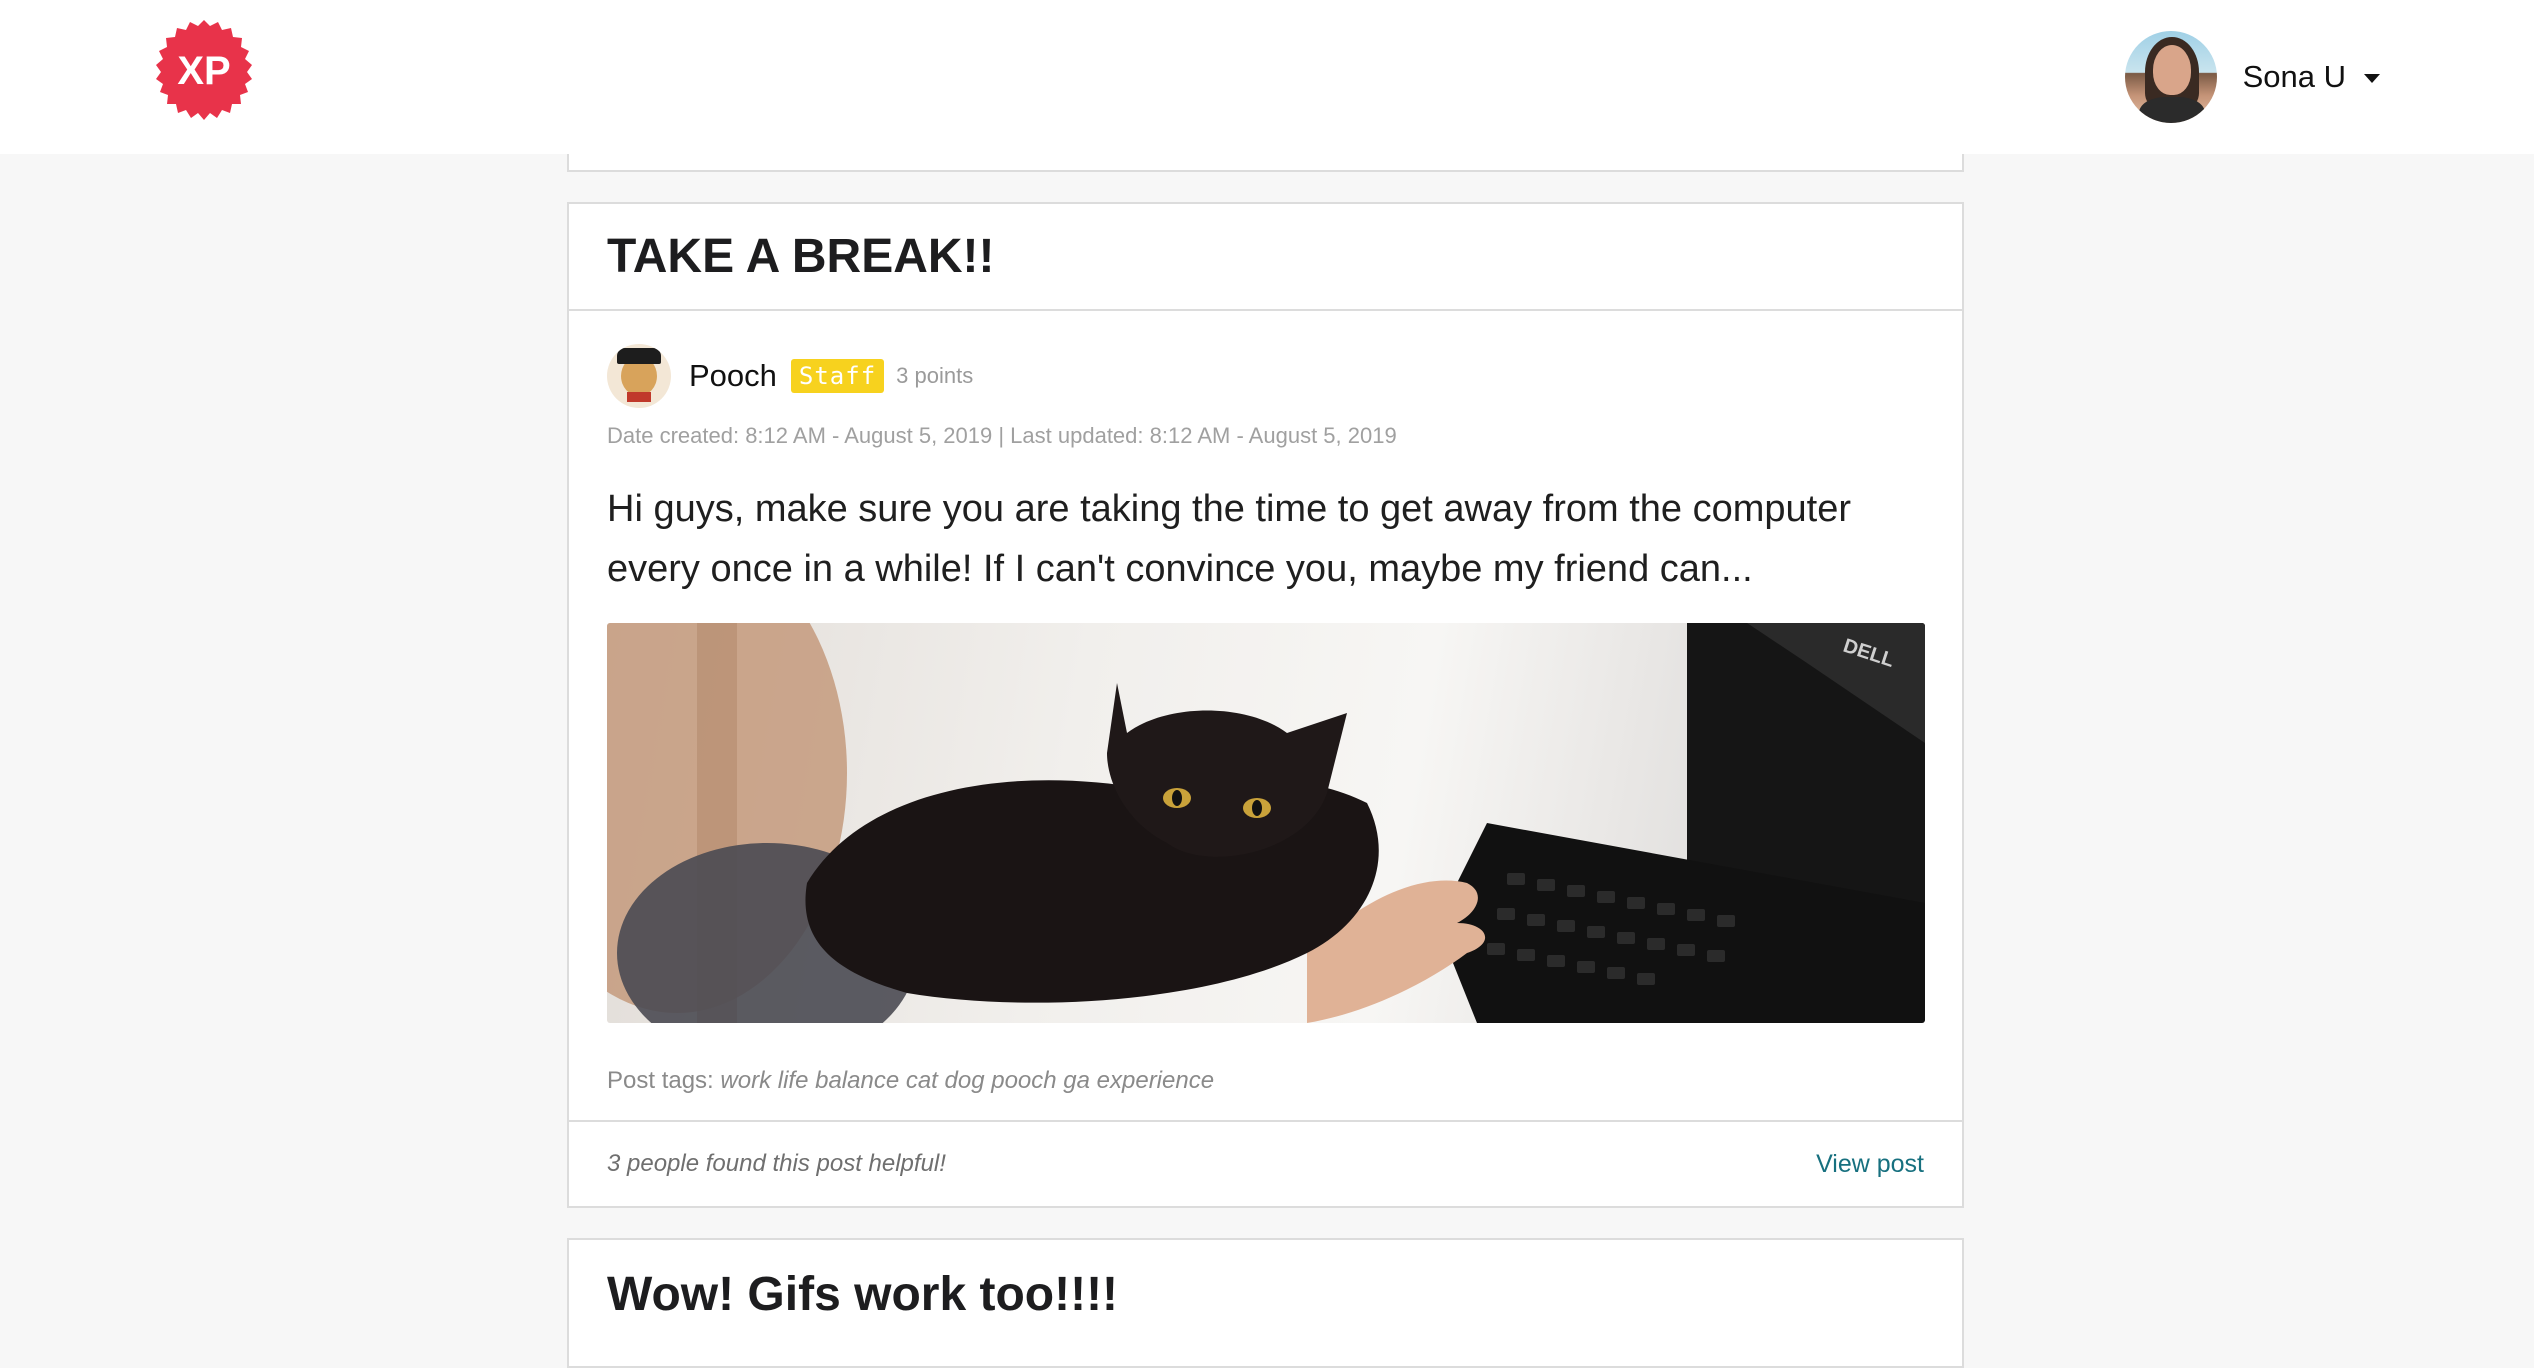 This screenshot has height=1368, width=2534. What do you see at coordinates (1265, 257) in the screenshot?
I see `post-title: TAKE A BREAK!!` at bounding box center [1265, 257].